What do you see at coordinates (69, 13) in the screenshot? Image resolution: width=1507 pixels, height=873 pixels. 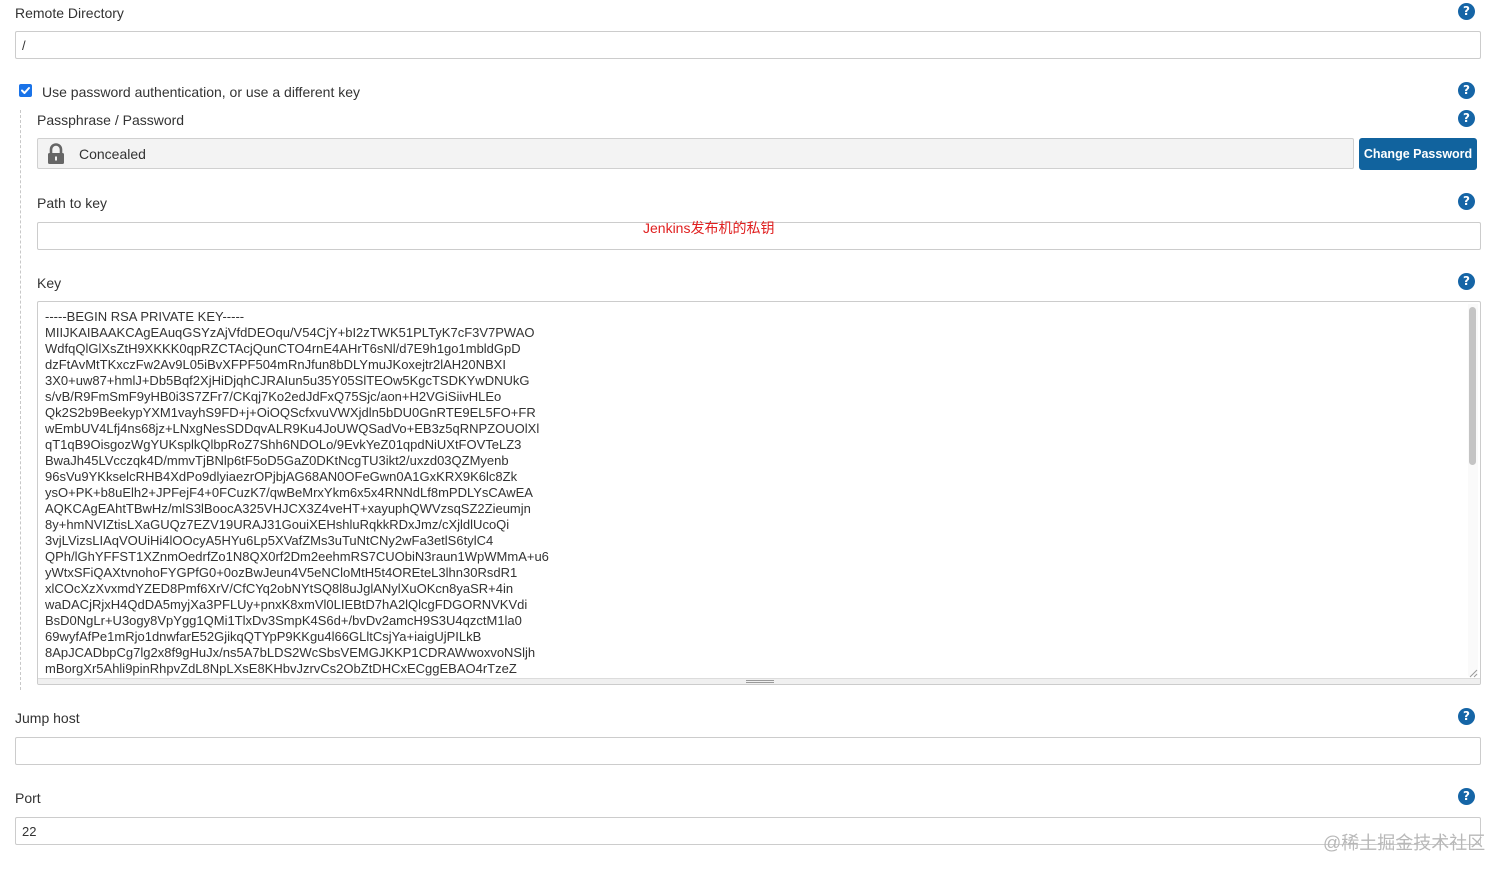 I see `remote-directory-label: Remote Directory` at bounding box center [69, 13].